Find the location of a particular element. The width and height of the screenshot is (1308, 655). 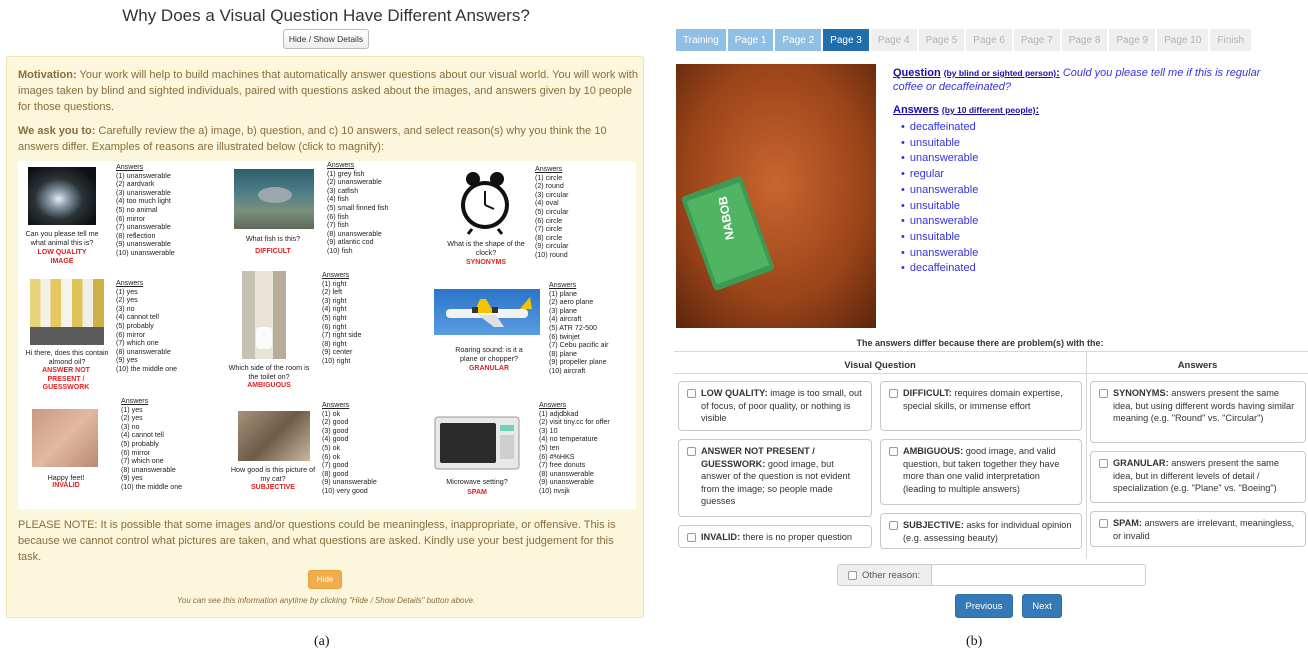

checkbox-spam is located at coordinates (1103, 523).